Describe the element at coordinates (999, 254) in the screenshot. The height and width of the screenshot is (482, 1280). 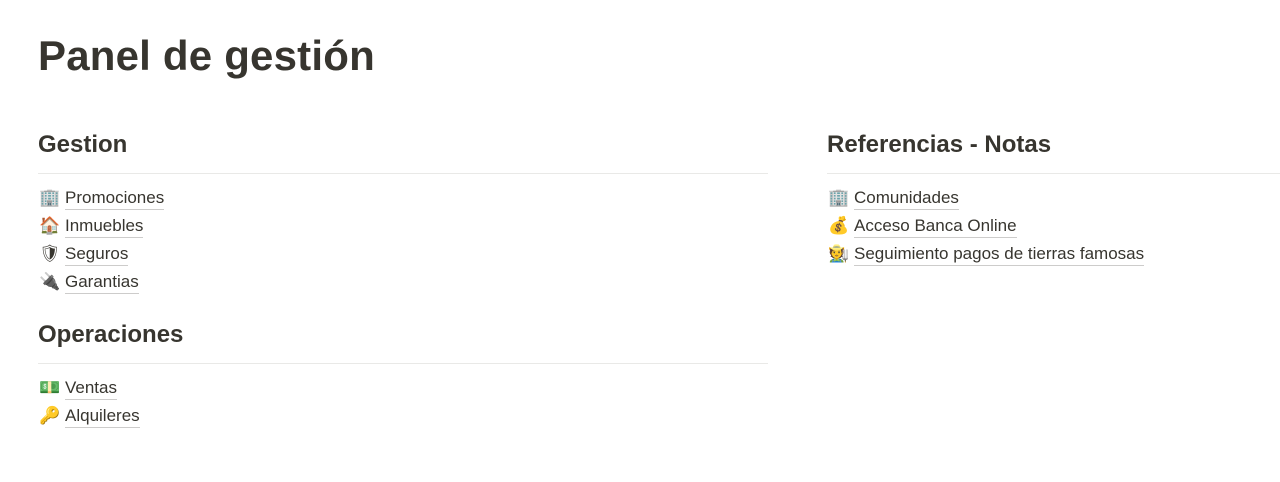
I see `link-label: Seguimiento pagos de tierras famosas` at that location.